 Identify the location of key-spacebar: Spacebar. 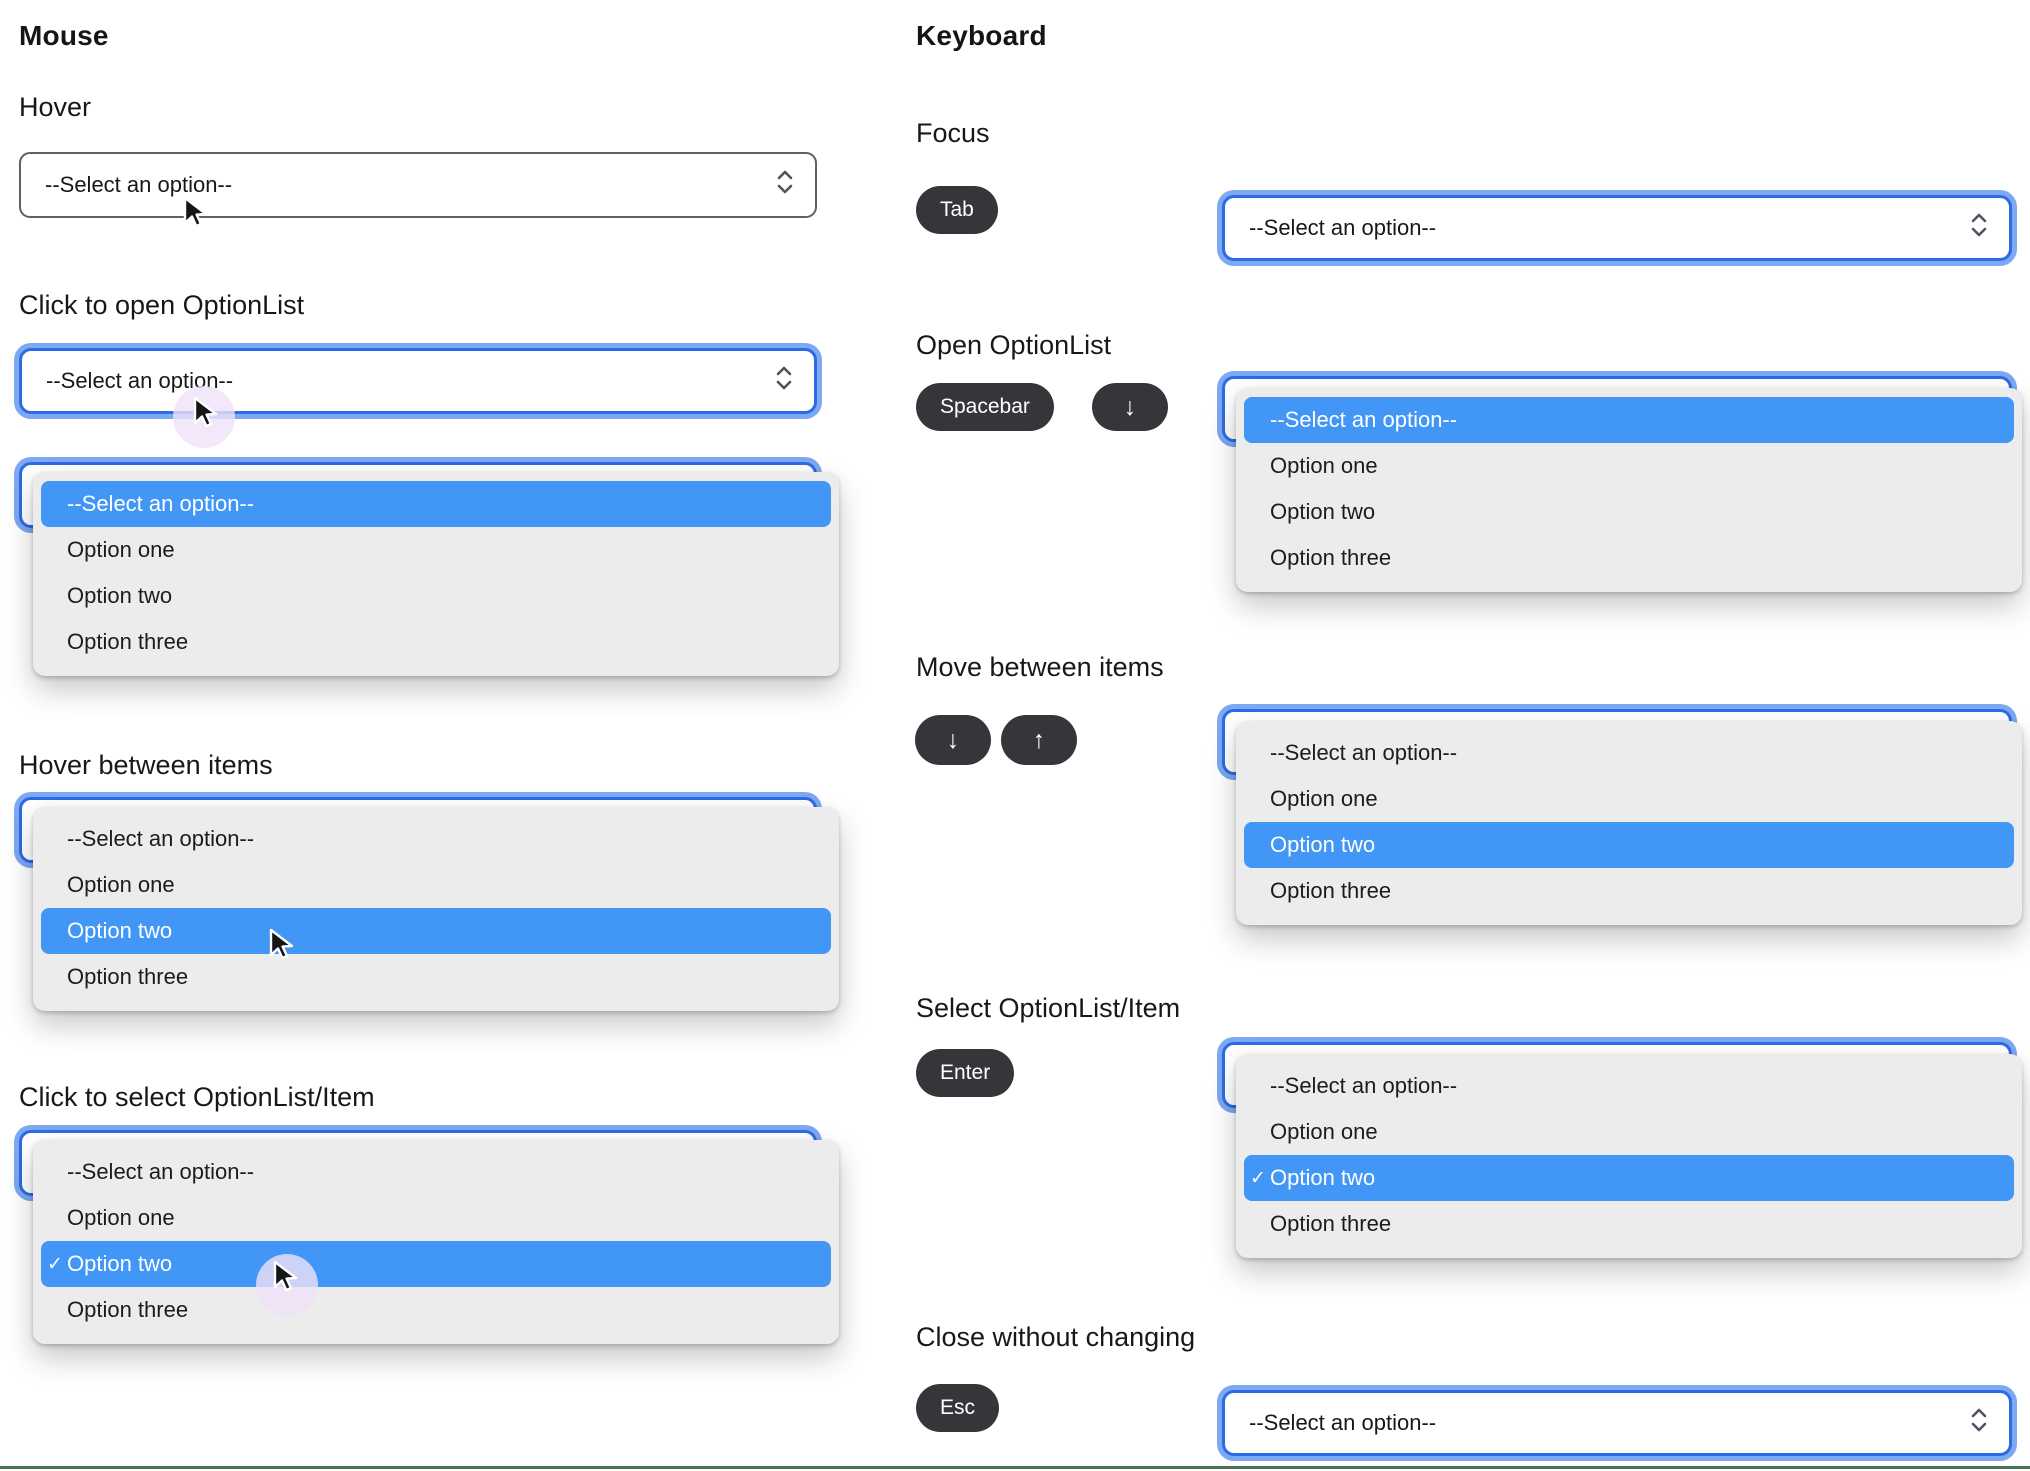
(985, 407).